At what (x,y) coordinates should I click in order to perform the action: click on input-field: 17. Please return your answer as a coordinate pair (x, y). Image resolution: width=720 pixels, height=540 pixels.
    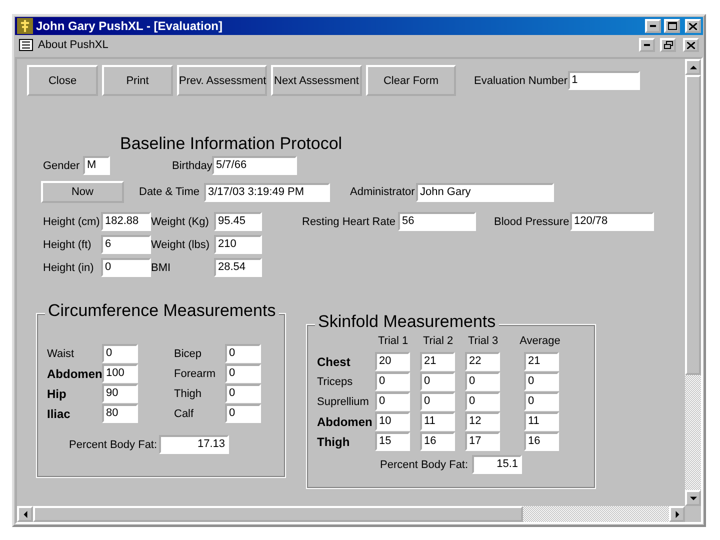
    Looking at the image, I should click on (482, 441).